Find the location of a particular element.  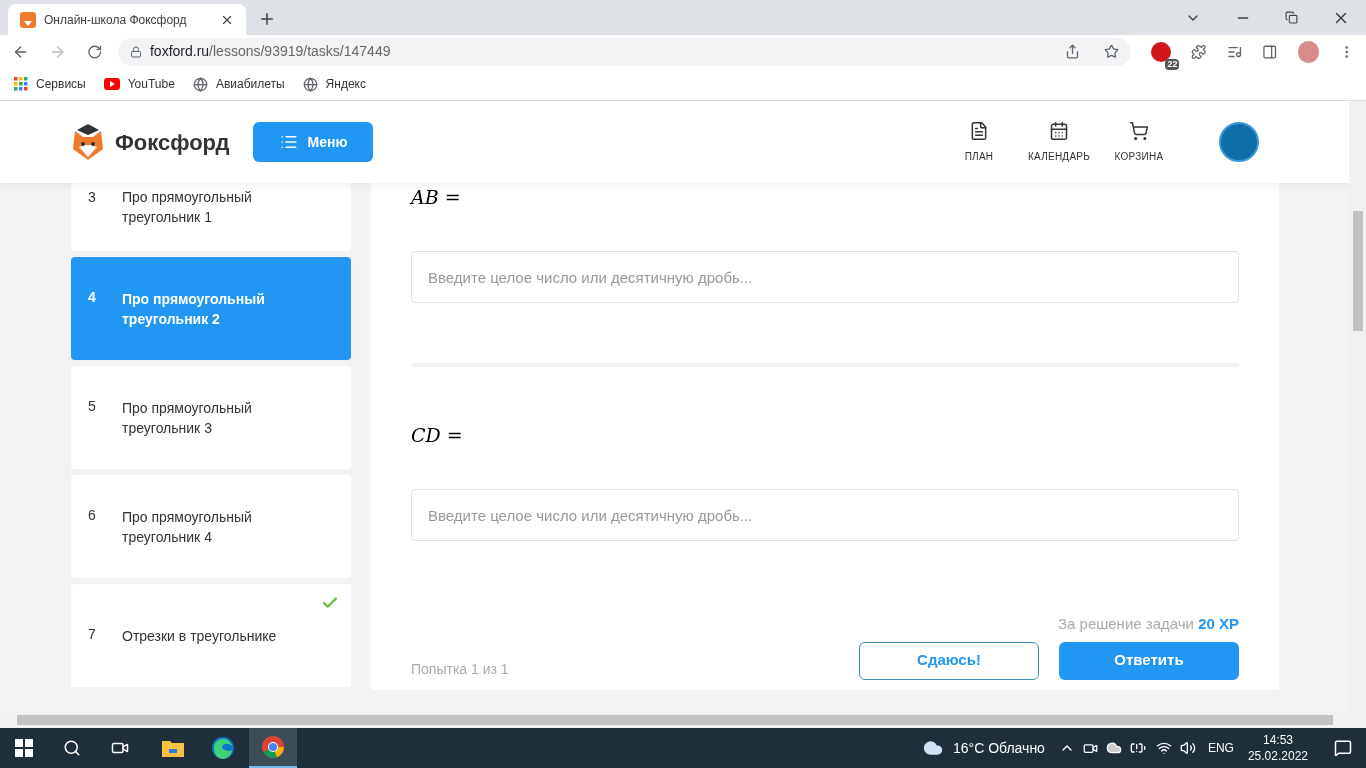

site-logo-text: Фоксфорд is located at coordinates (172, 142).